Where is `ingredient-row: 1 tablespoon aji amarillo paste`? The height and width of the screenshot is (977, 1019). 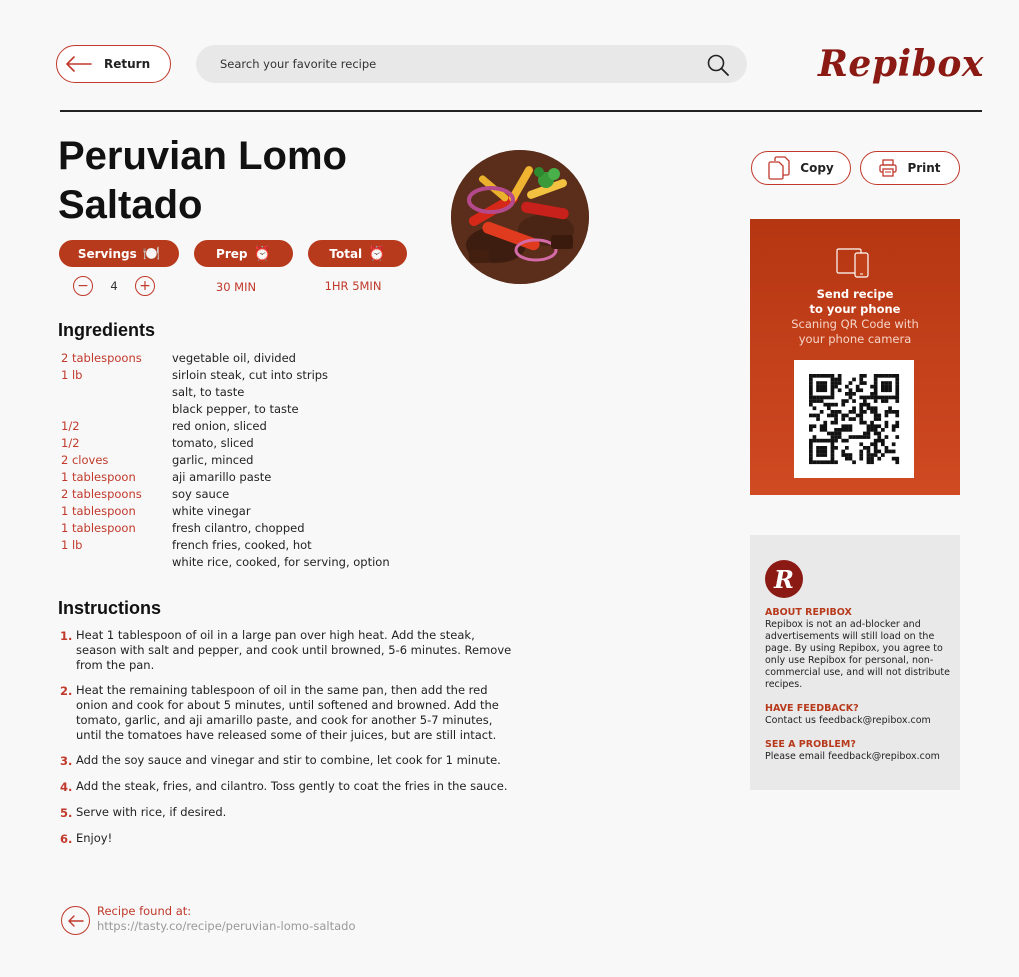 ingredient-row: 1 tablespoon aji amarillo paste is located at coordinates (261, 477).